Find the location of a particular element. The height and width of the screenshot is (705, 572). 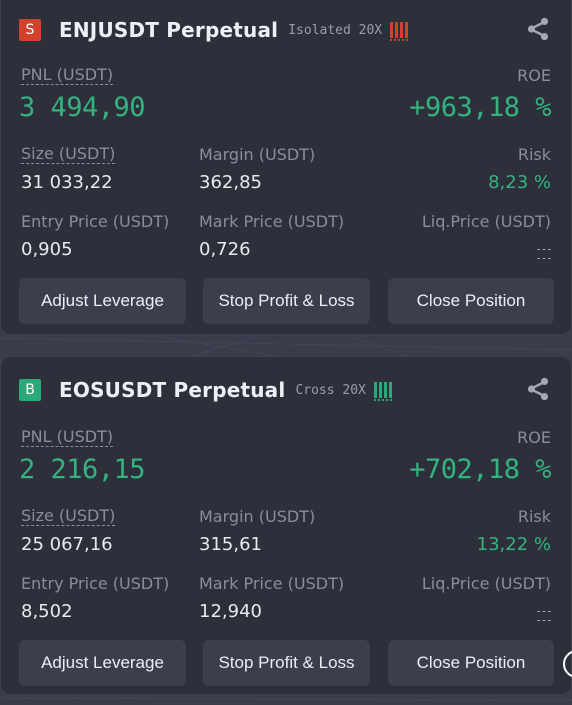

pnl-value: 2 216,15 is located at coordinates (82, 469).